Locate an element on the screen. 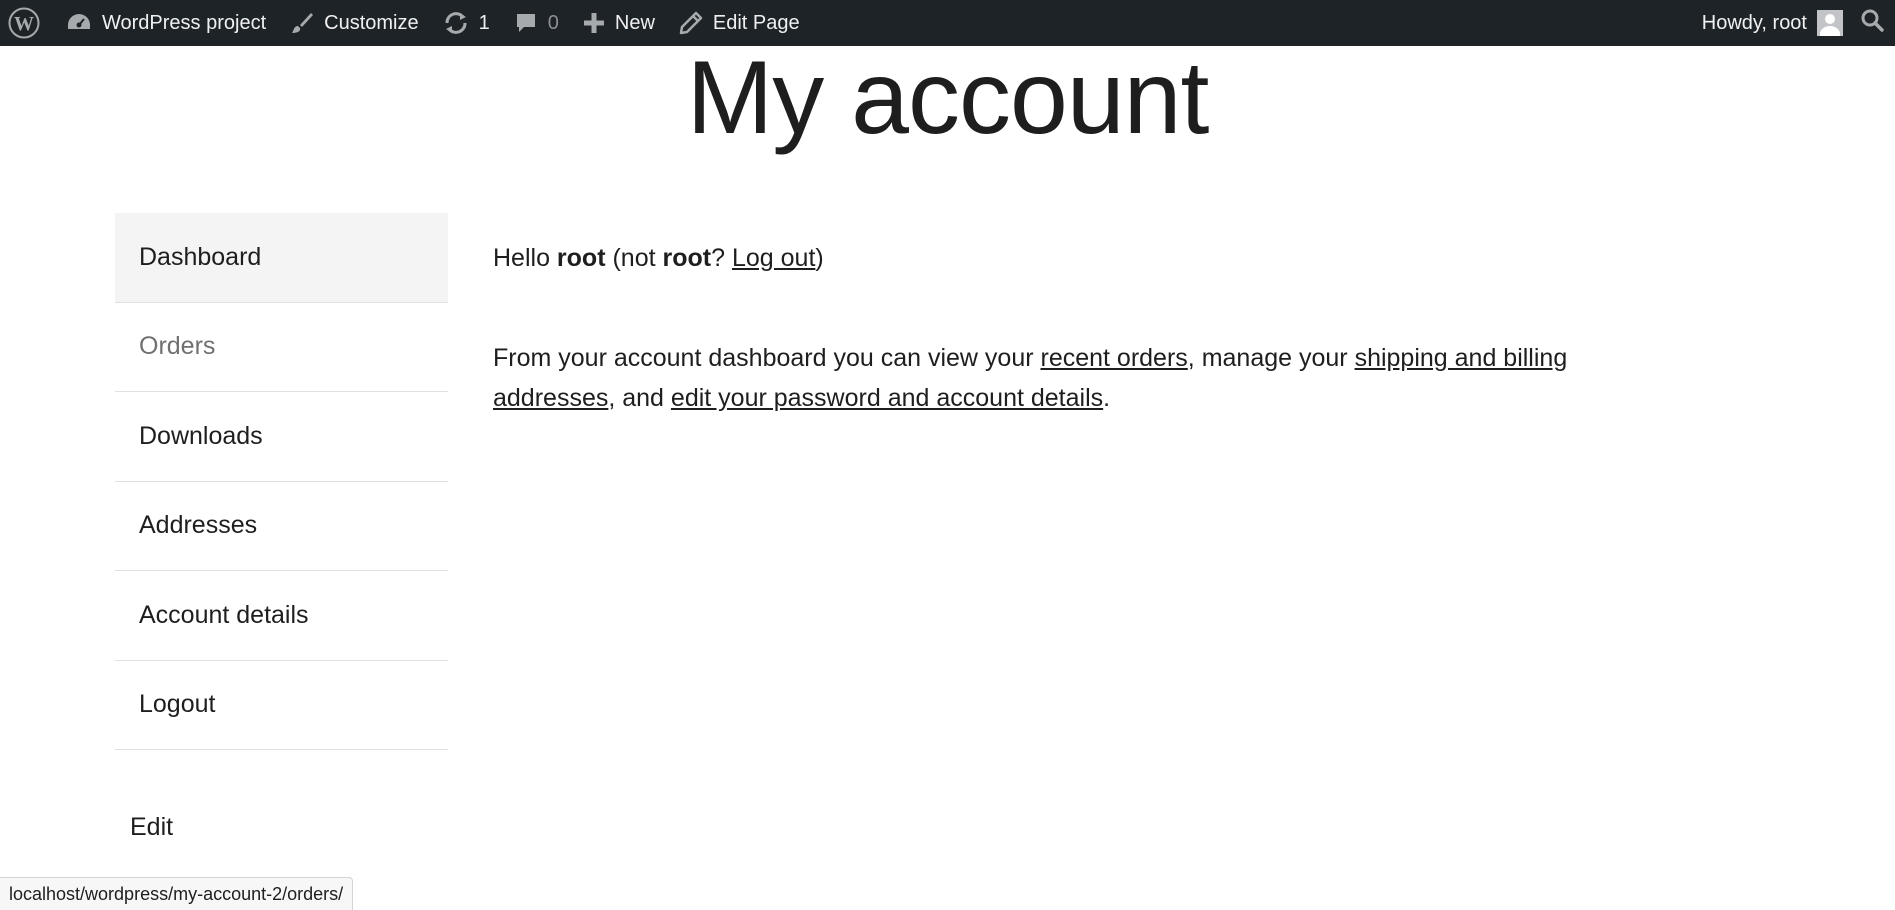  nav-item-account-details: Account details is located at coordinates (281, 616).